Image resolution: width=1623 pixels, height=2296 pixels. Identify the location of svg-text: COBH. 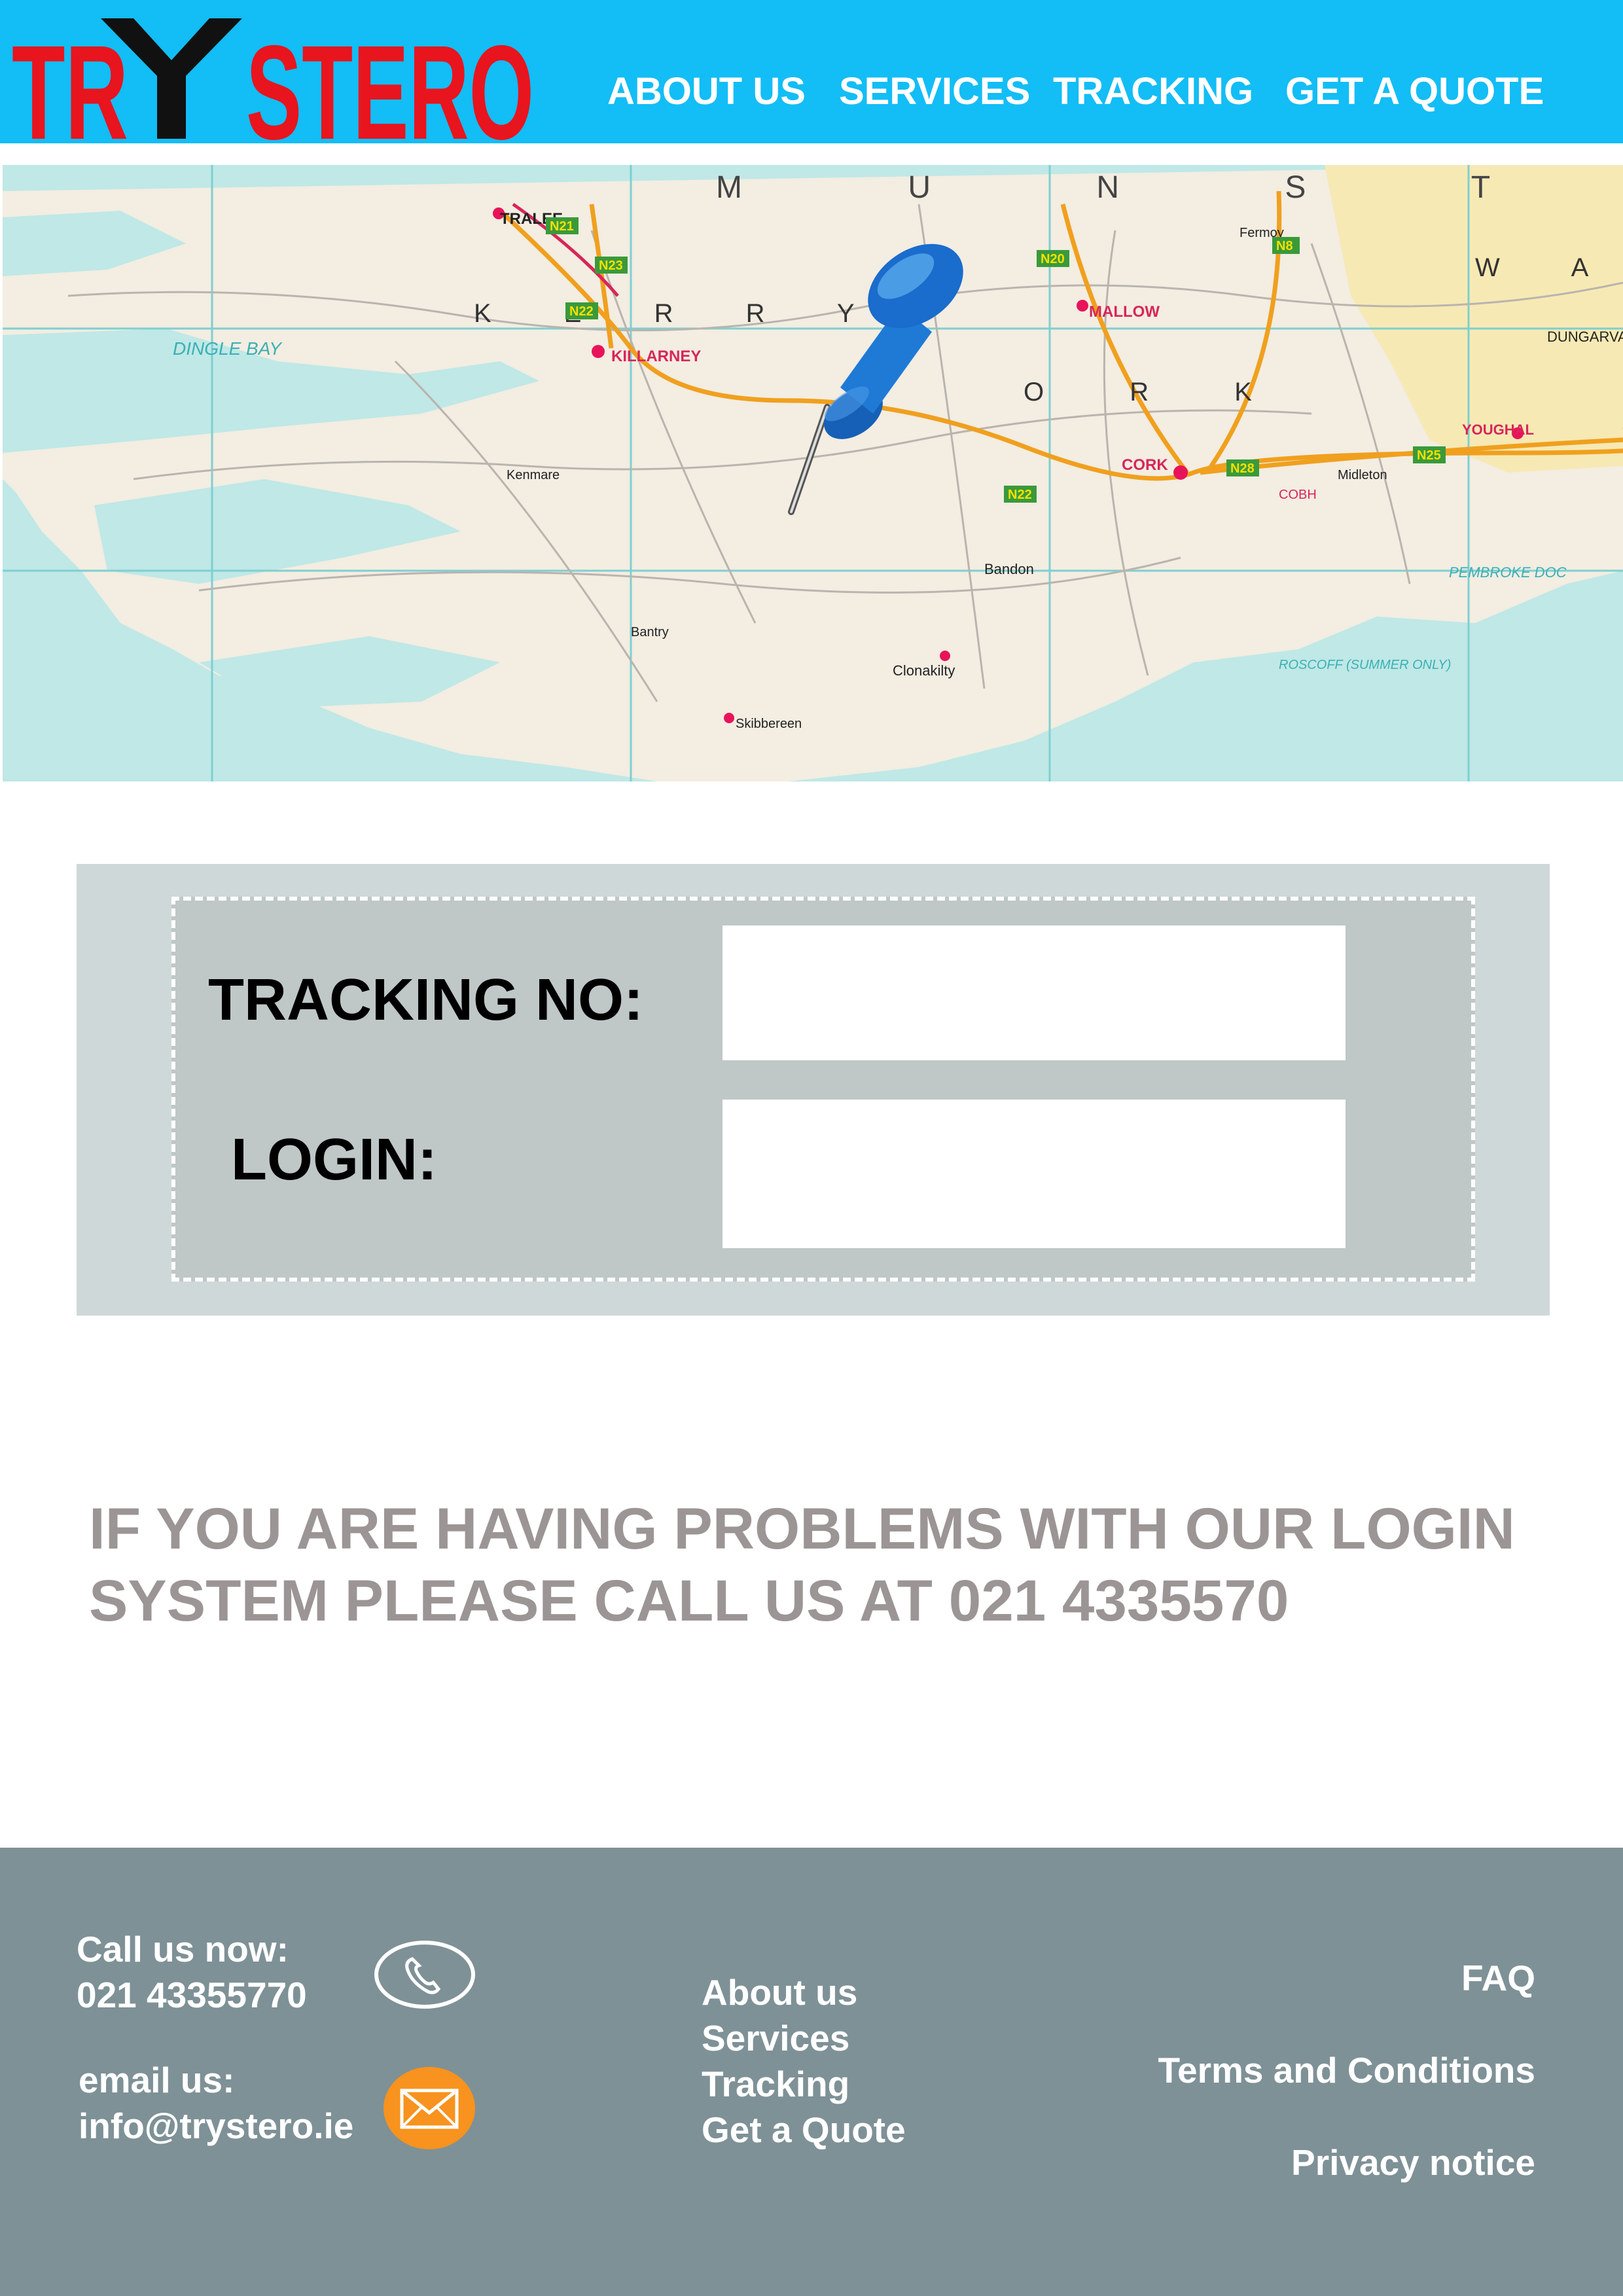
(1298, 495).